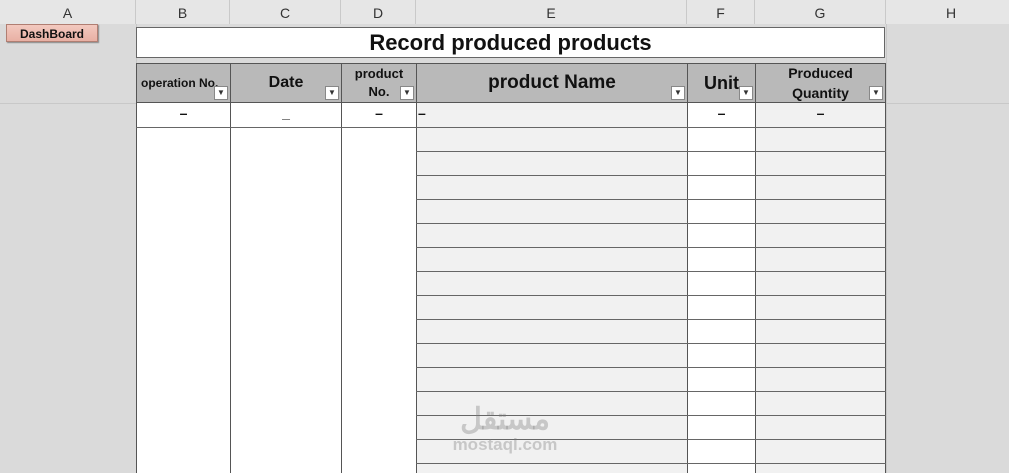 The image size is (1009, 473). What do you see at coordinates (286, 115) in the screenshot?
I see `cell-date: _` at bounding box center [286, 115].